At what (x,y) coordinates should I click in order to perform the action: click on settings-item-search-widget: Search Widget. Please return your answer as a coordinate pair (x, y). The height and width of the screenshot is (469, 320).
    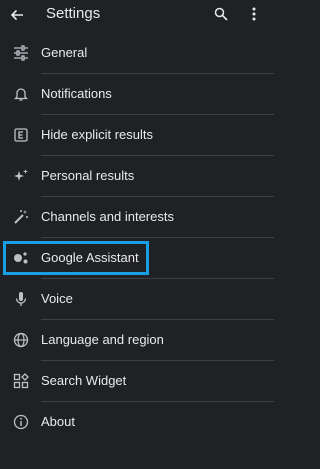
    Looking at the image, I should click on (137, 381).